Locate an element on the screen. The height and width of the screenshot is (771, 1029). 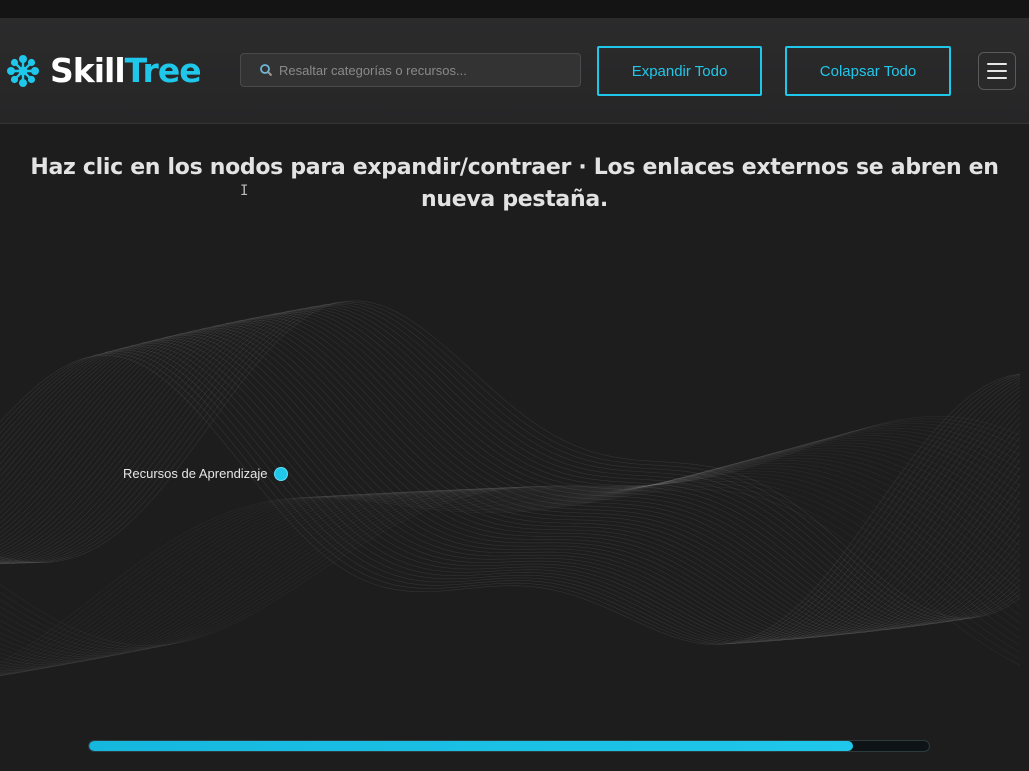
search-box is located at coordinates (410, 70).